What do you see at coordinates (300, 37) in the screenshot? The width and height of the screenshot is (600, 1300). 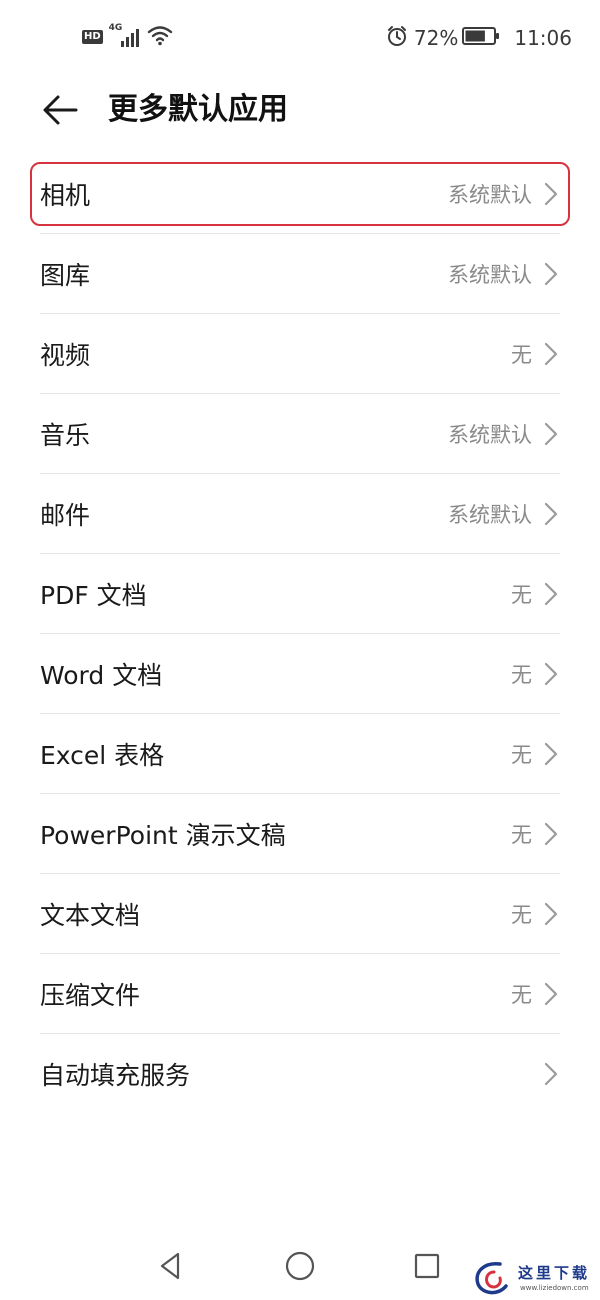 I see `status-bar: HD 4G 72% 11:06` at bounding box center [300, 37].